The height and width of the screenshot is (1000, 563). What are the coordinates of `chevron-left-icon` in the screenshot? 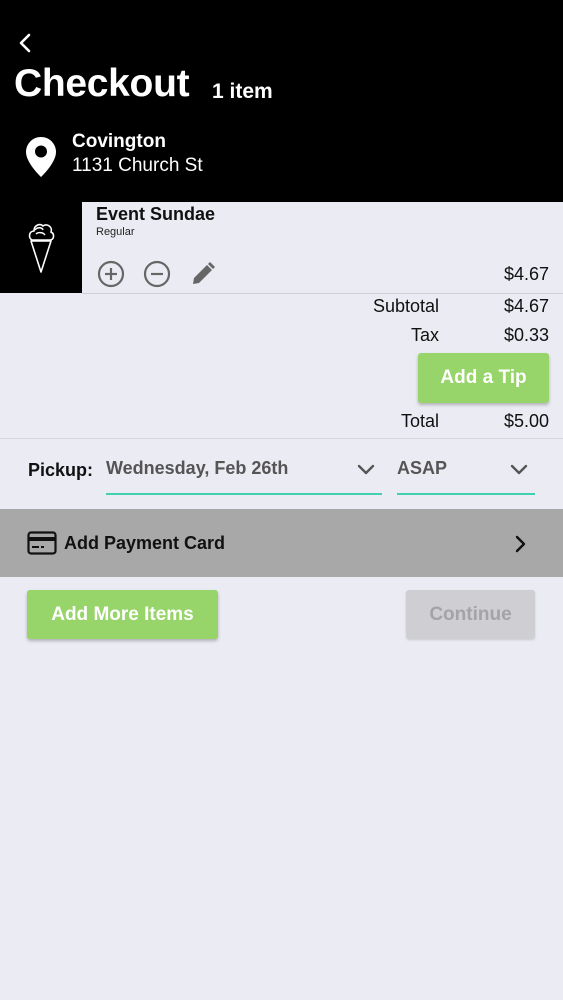 It's located at (25, 43).